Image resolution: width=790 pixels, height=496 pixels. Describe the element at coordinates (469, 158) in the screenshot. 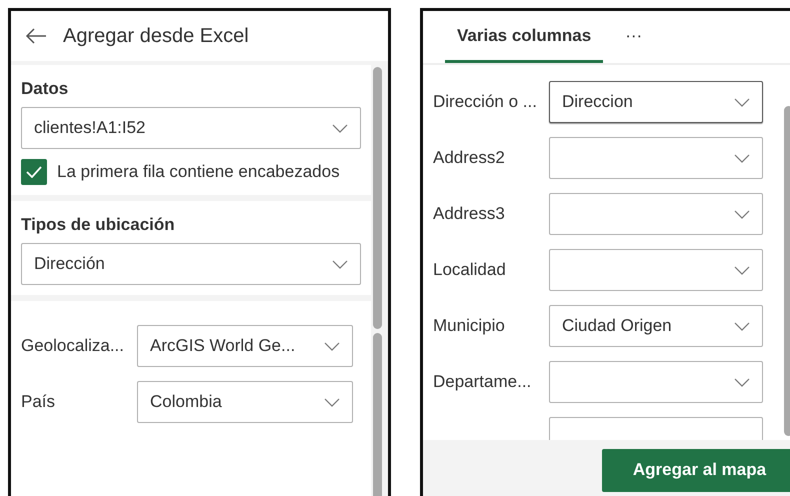

I see `field-label: Address2` at that location.